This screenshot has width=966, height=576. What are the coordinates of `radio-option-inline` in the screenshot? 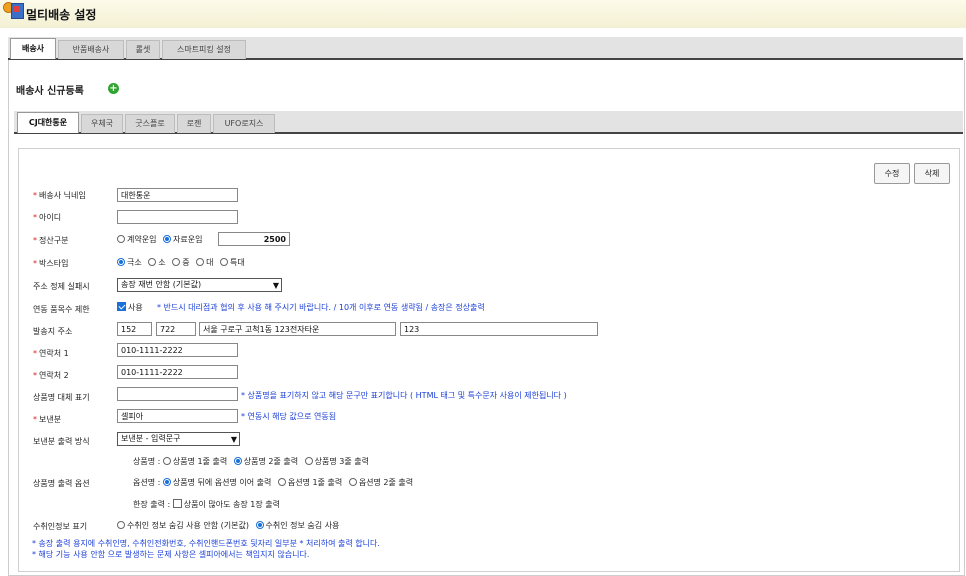 It's located at (166, 482).